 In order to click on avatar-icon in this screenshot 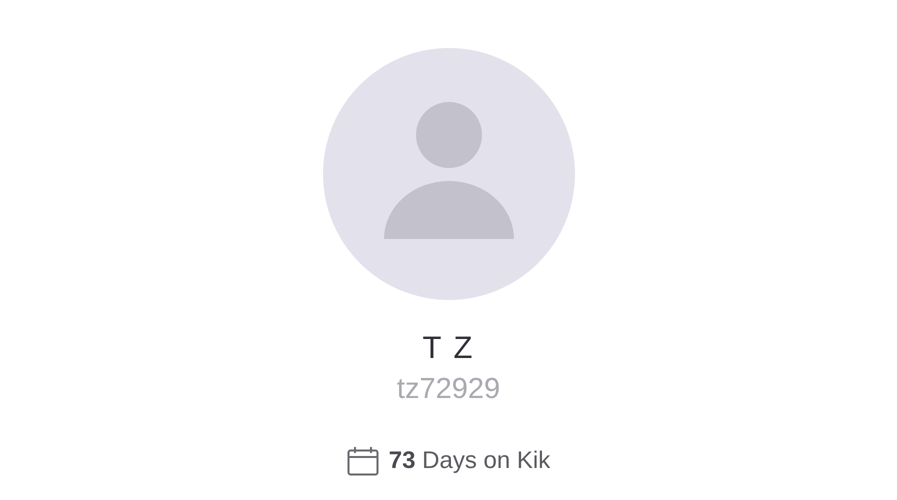, I will do `click(448, 174)`.